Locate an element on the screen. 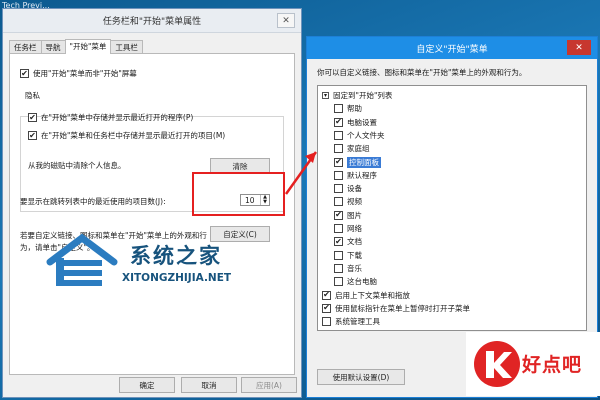 The width and height of the screenshot is (600, 400). list-item: ✔ 使用鼠标指针在菜单上暂停时打开子菜单 is located at coordinates (396, 308).